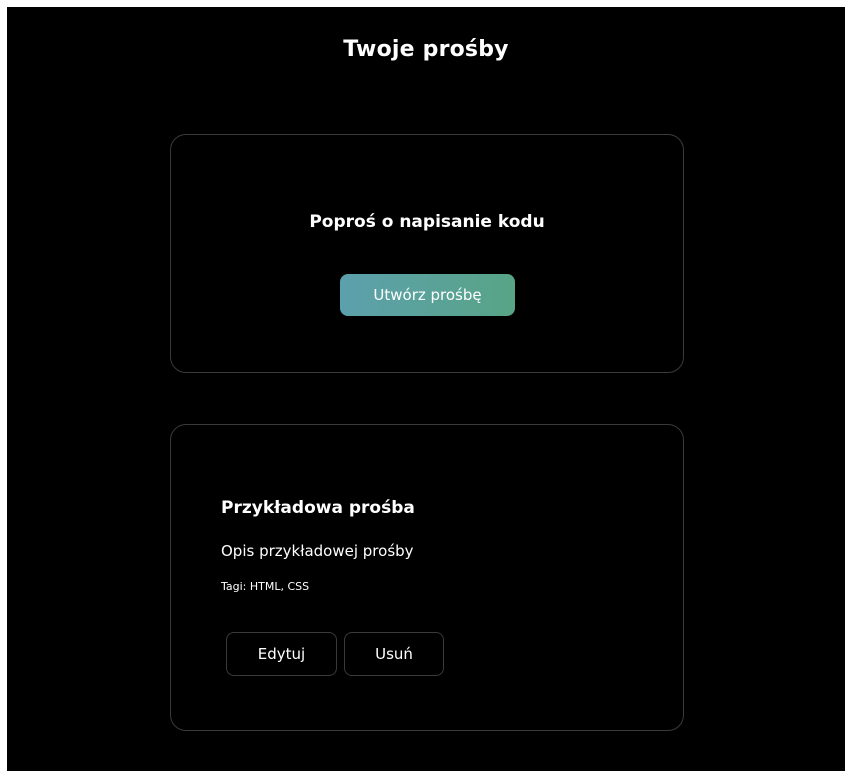  Describe the element at coordinates (265, 586) in the screenshot. I see `request-tags: Tagi: HTML, CSS` at that location.